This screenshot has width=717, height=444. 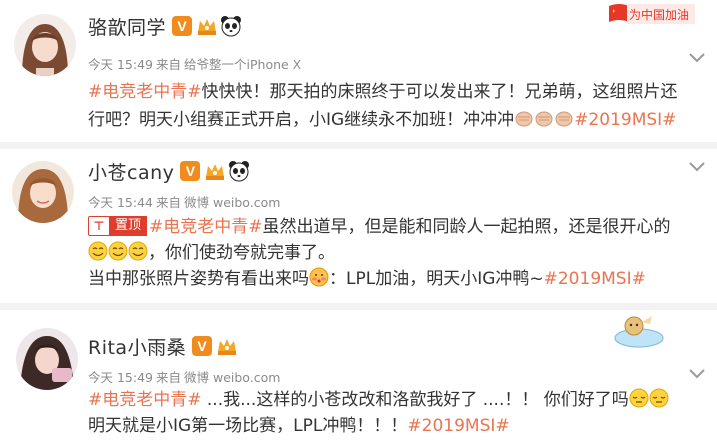 I want to click on post-text: 当中那张照片姿势有看出来吗, so click(x=198, y=279).